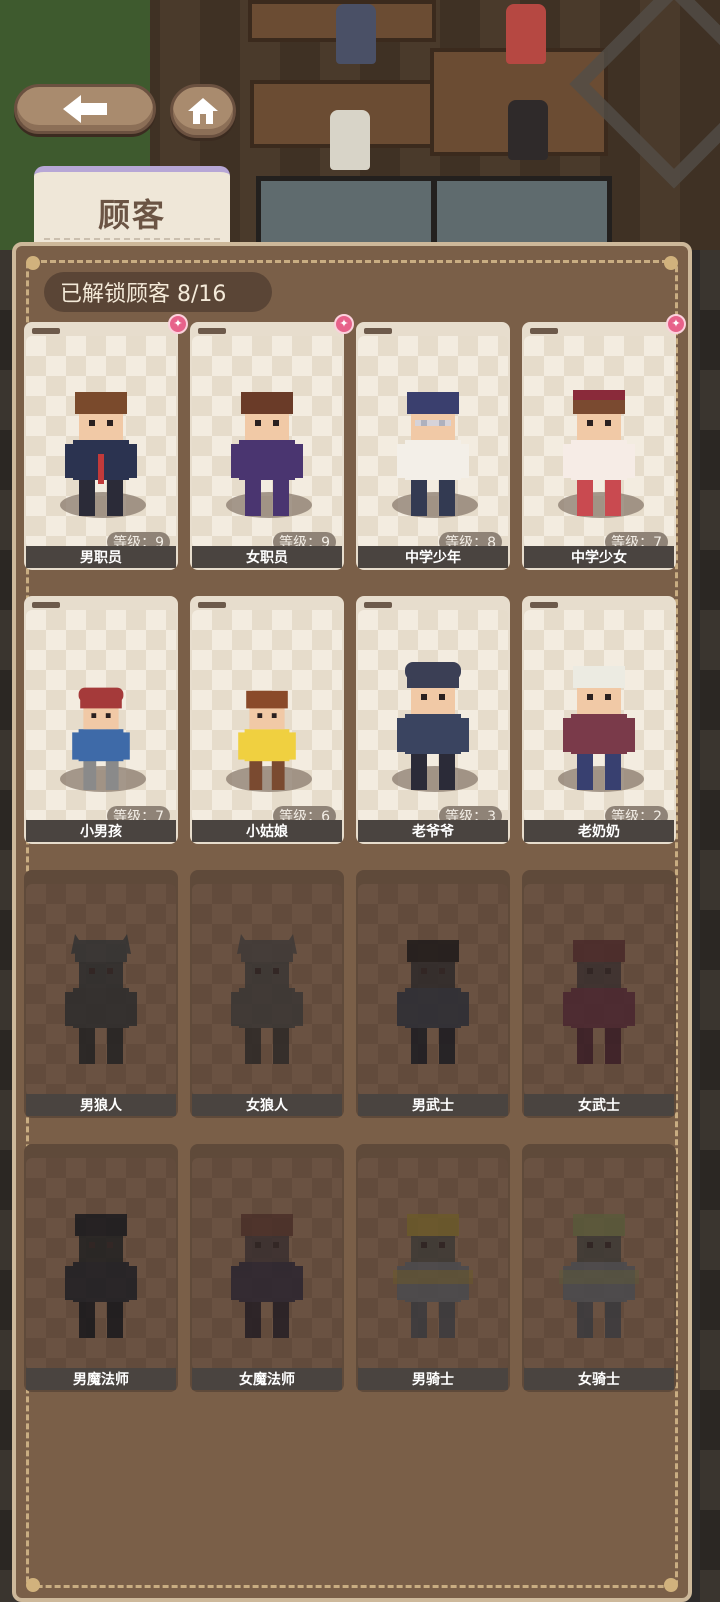 This screenshot has height=1602, width=720. I want to click on customer-card: 男魔法师, so click(101, 1268).